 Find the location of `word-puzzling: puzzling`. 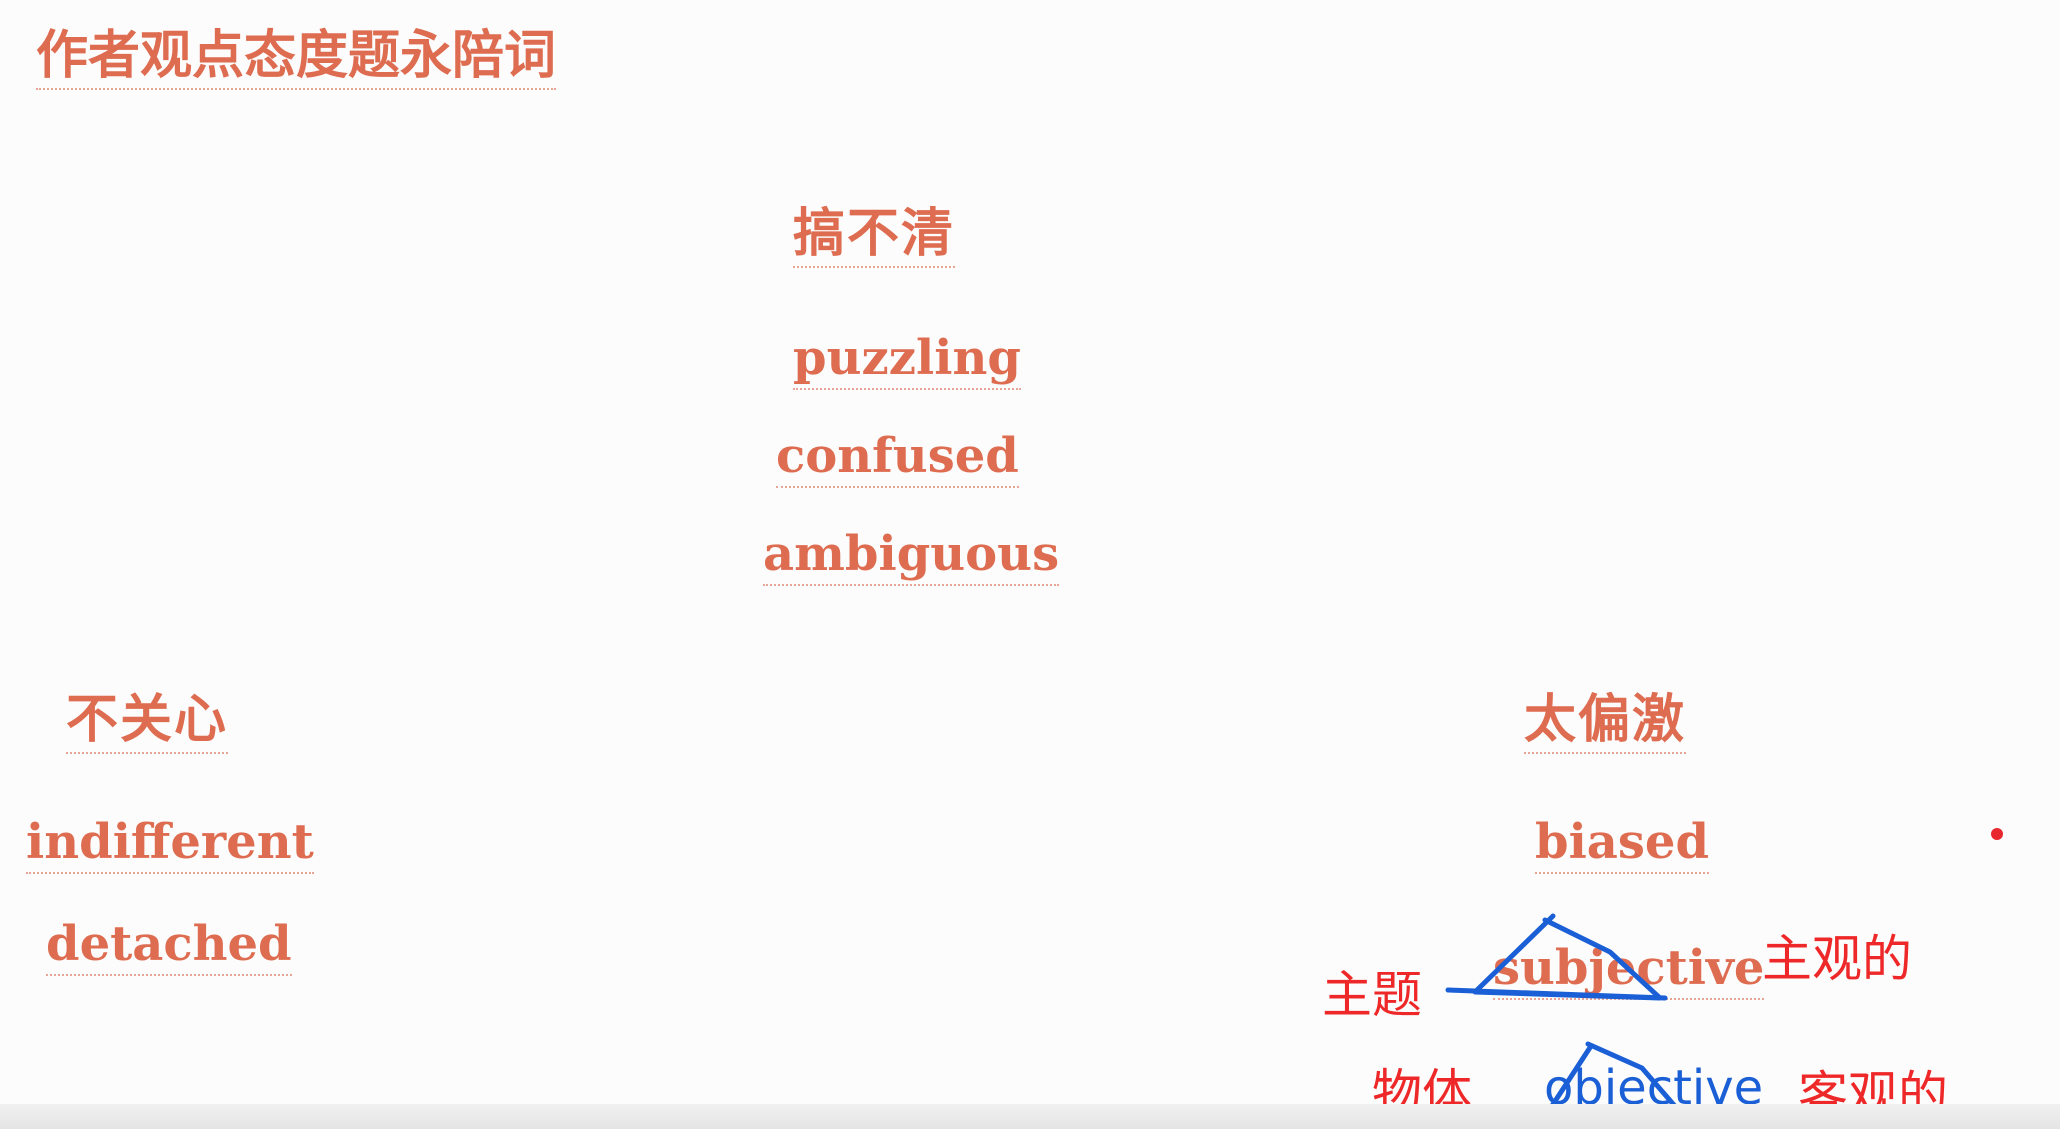

word-puzzling: puzzling is located at coordinates (907, 362).